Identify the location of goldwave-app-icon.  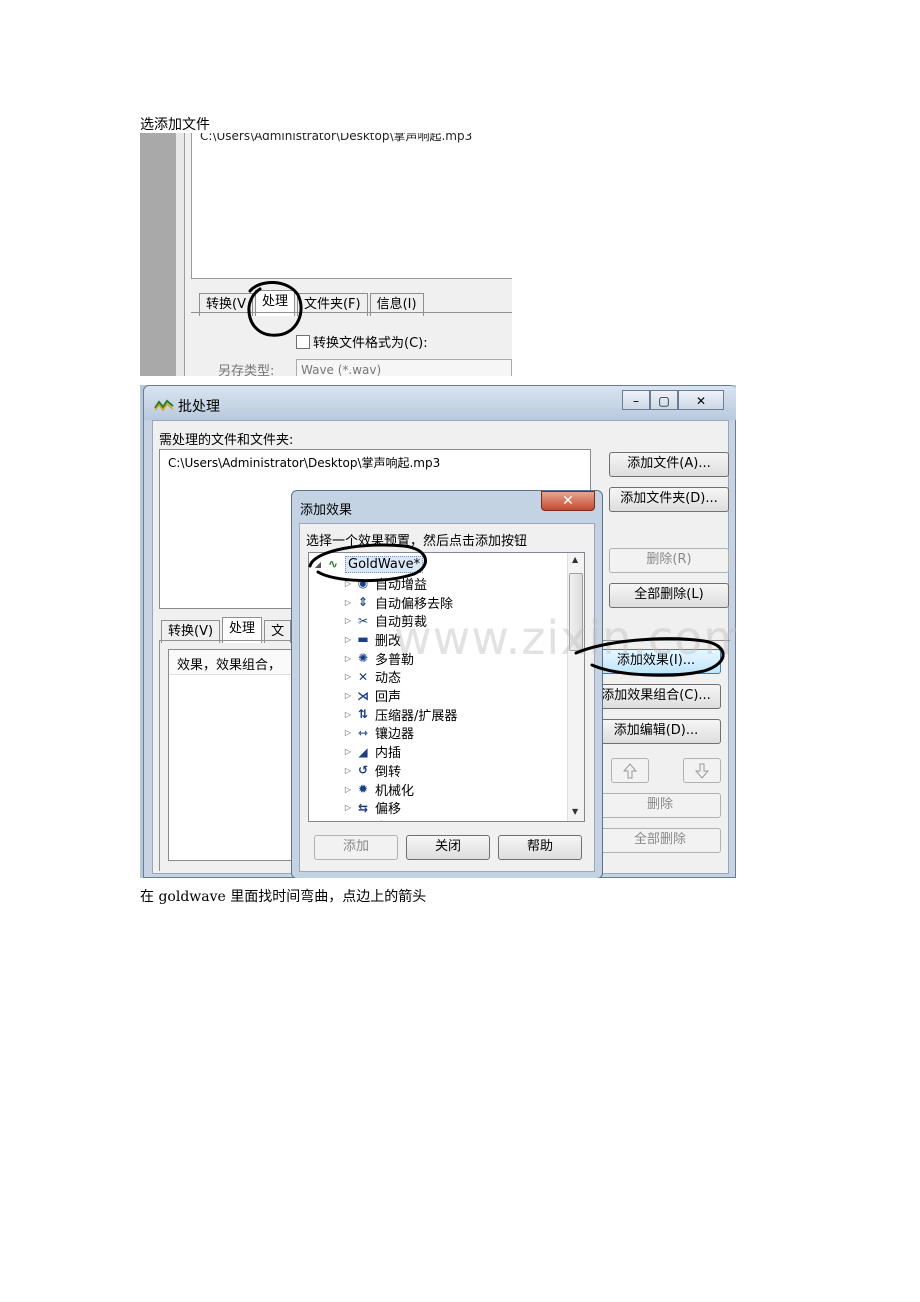
(164, 405).